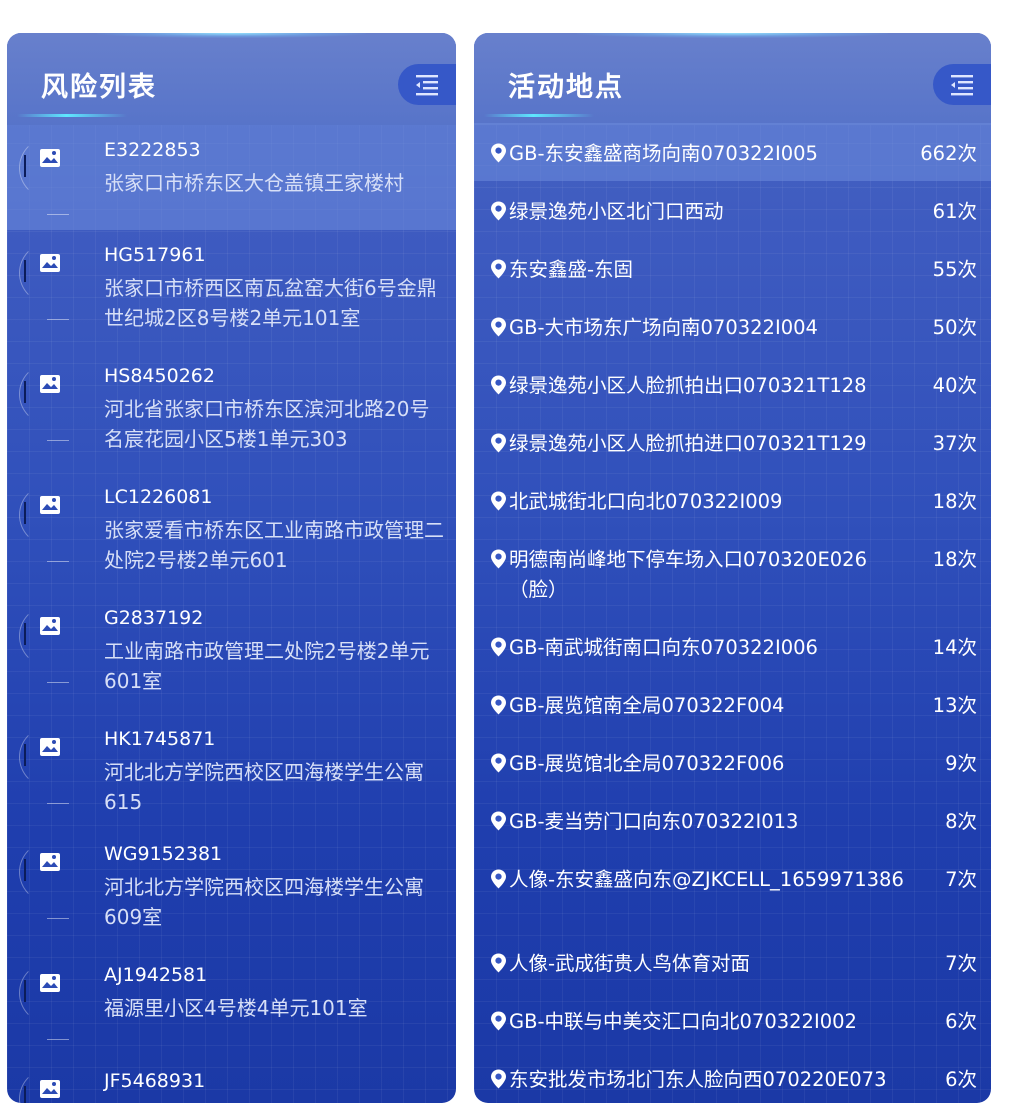 Image resolution: width=1024 pixels, height=1119 pixels. I want to click on risk-list-item: G2837192 工业南路市政管理二处院2号楼2单元601室, so click(231, 653).